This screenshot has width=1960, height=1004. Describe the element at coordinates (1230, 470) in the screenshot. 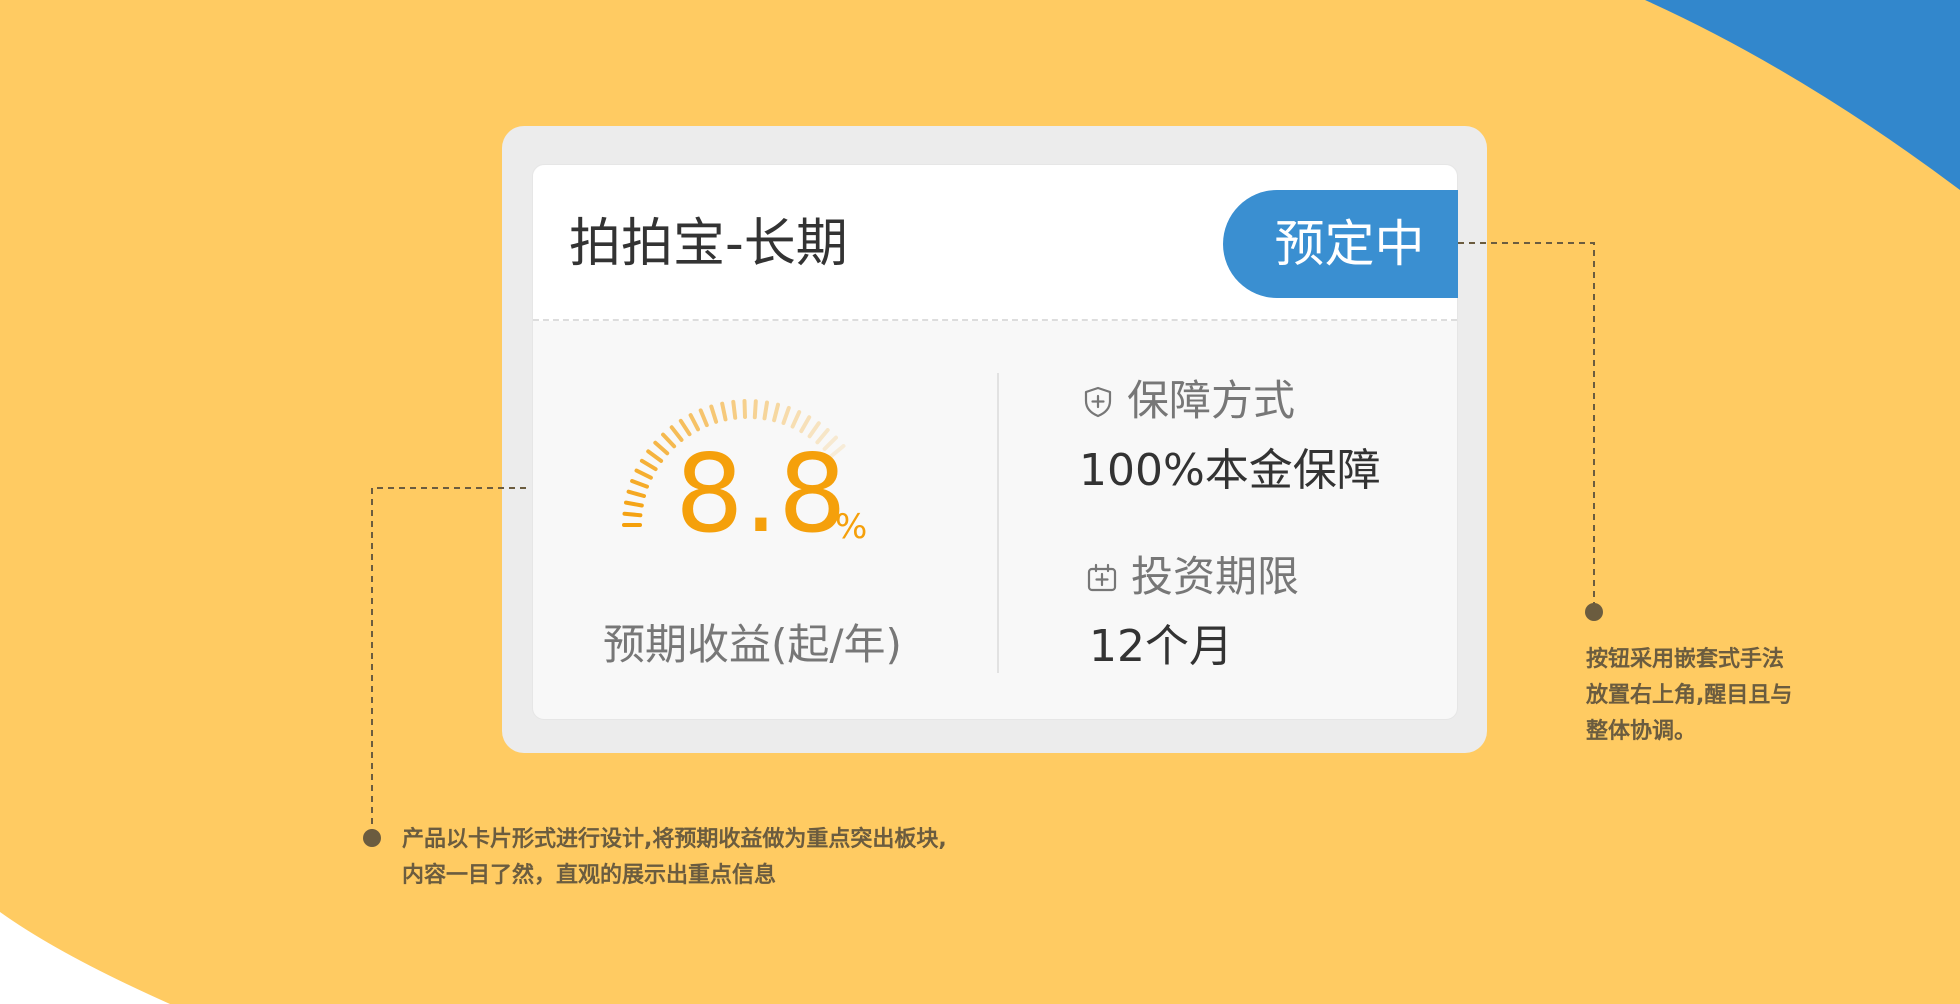

I see `guarantee-value: 100%本金保障` at that location.